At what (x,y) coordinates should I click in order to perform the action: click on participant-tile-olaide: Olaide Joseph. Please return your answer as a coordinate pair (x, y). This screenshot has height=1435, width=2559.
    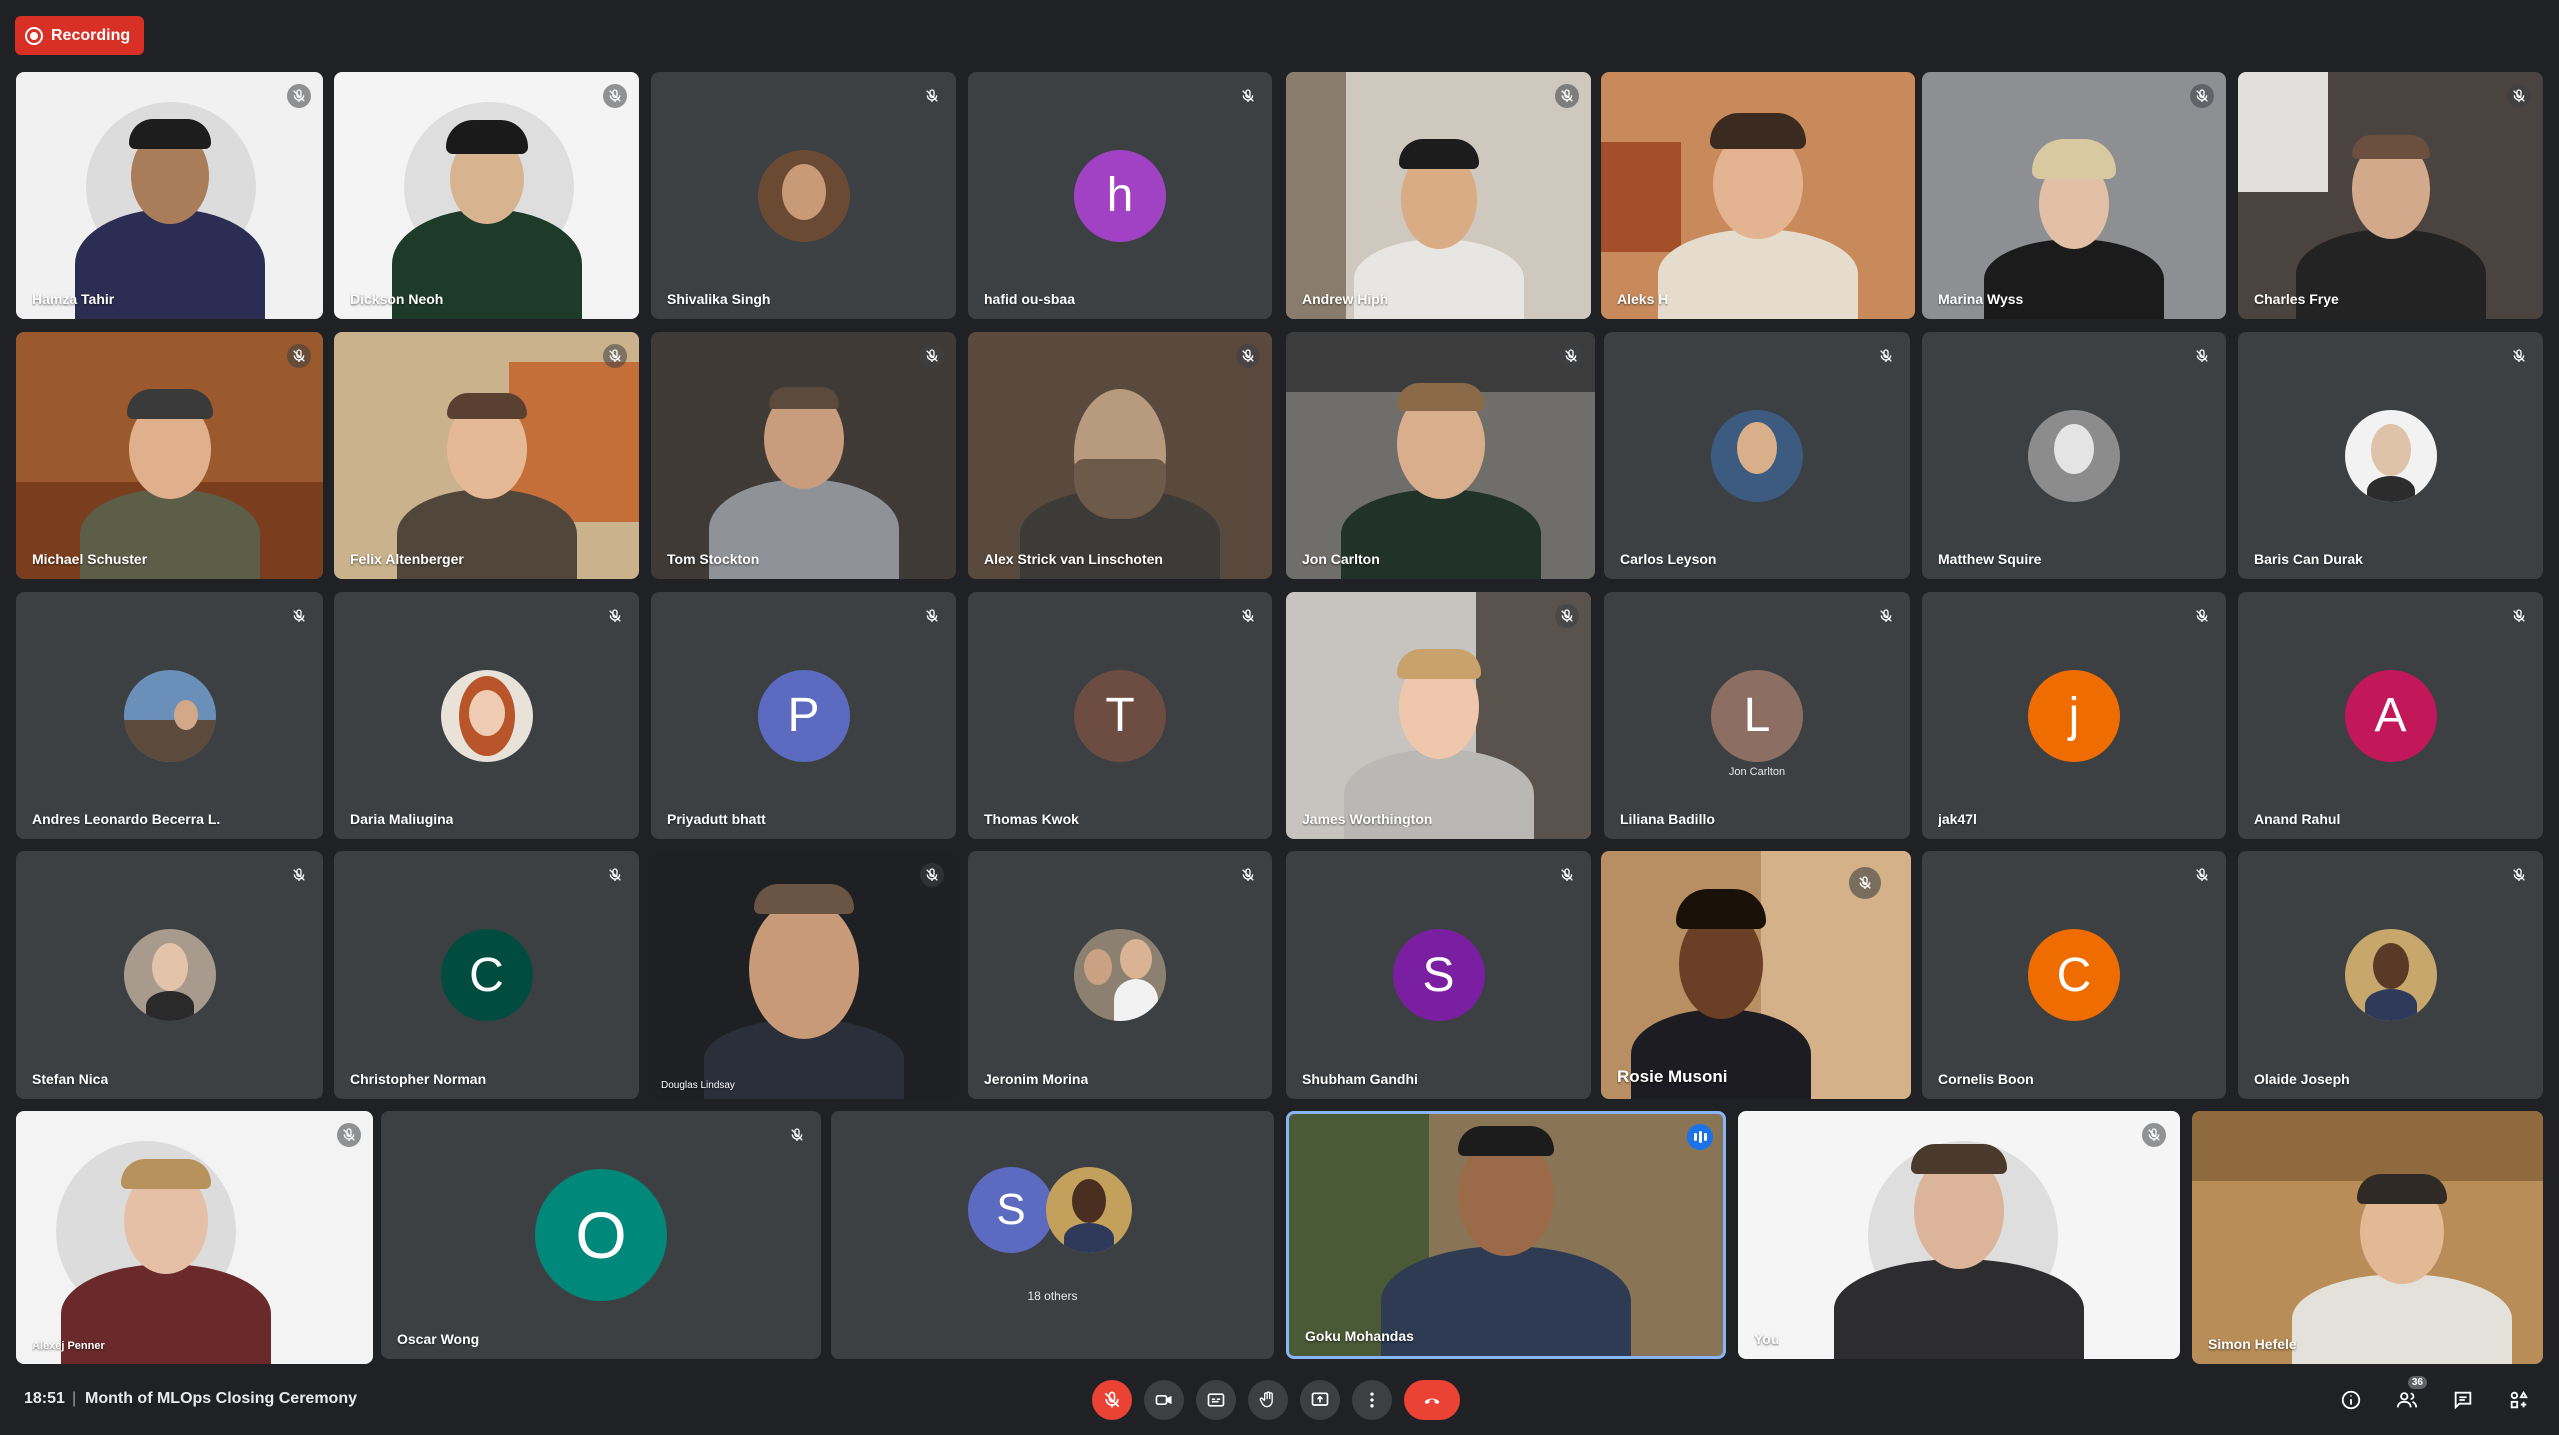
    Looking at the image, I should click on (2390, 975).